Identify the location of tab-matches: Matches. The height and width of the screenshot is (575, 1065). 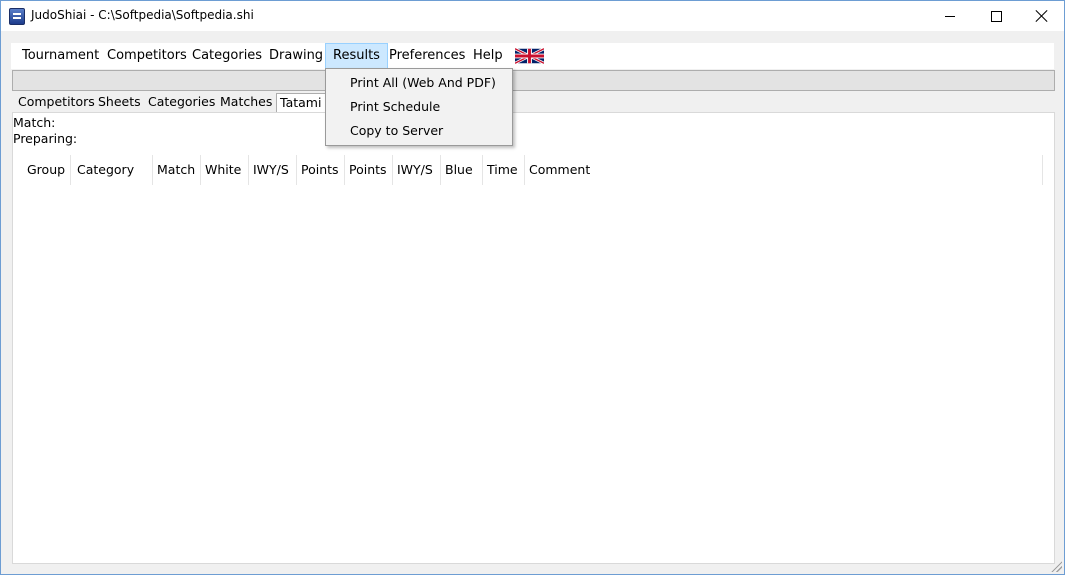
(246, 102).